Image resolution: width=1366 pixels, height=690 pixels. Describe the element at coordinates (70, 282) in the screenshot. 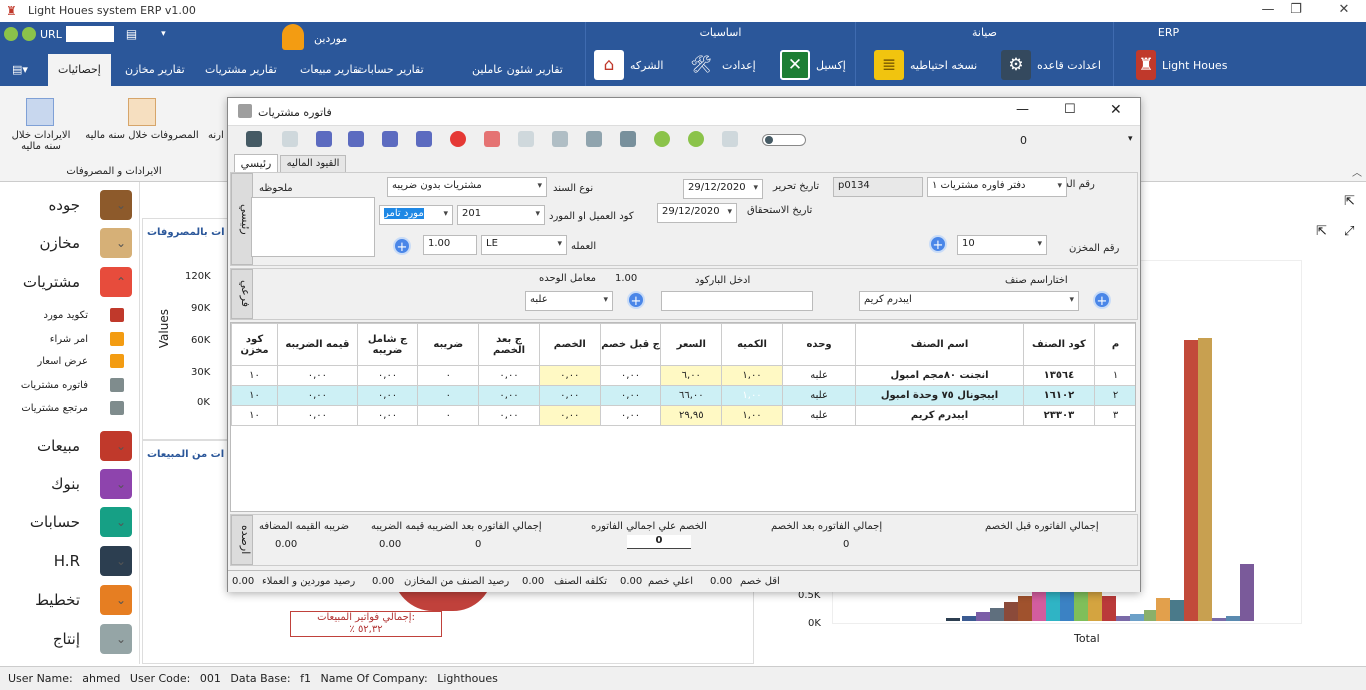

I see `sidebar-item-purchases: مشتريات ⌃` at that location.